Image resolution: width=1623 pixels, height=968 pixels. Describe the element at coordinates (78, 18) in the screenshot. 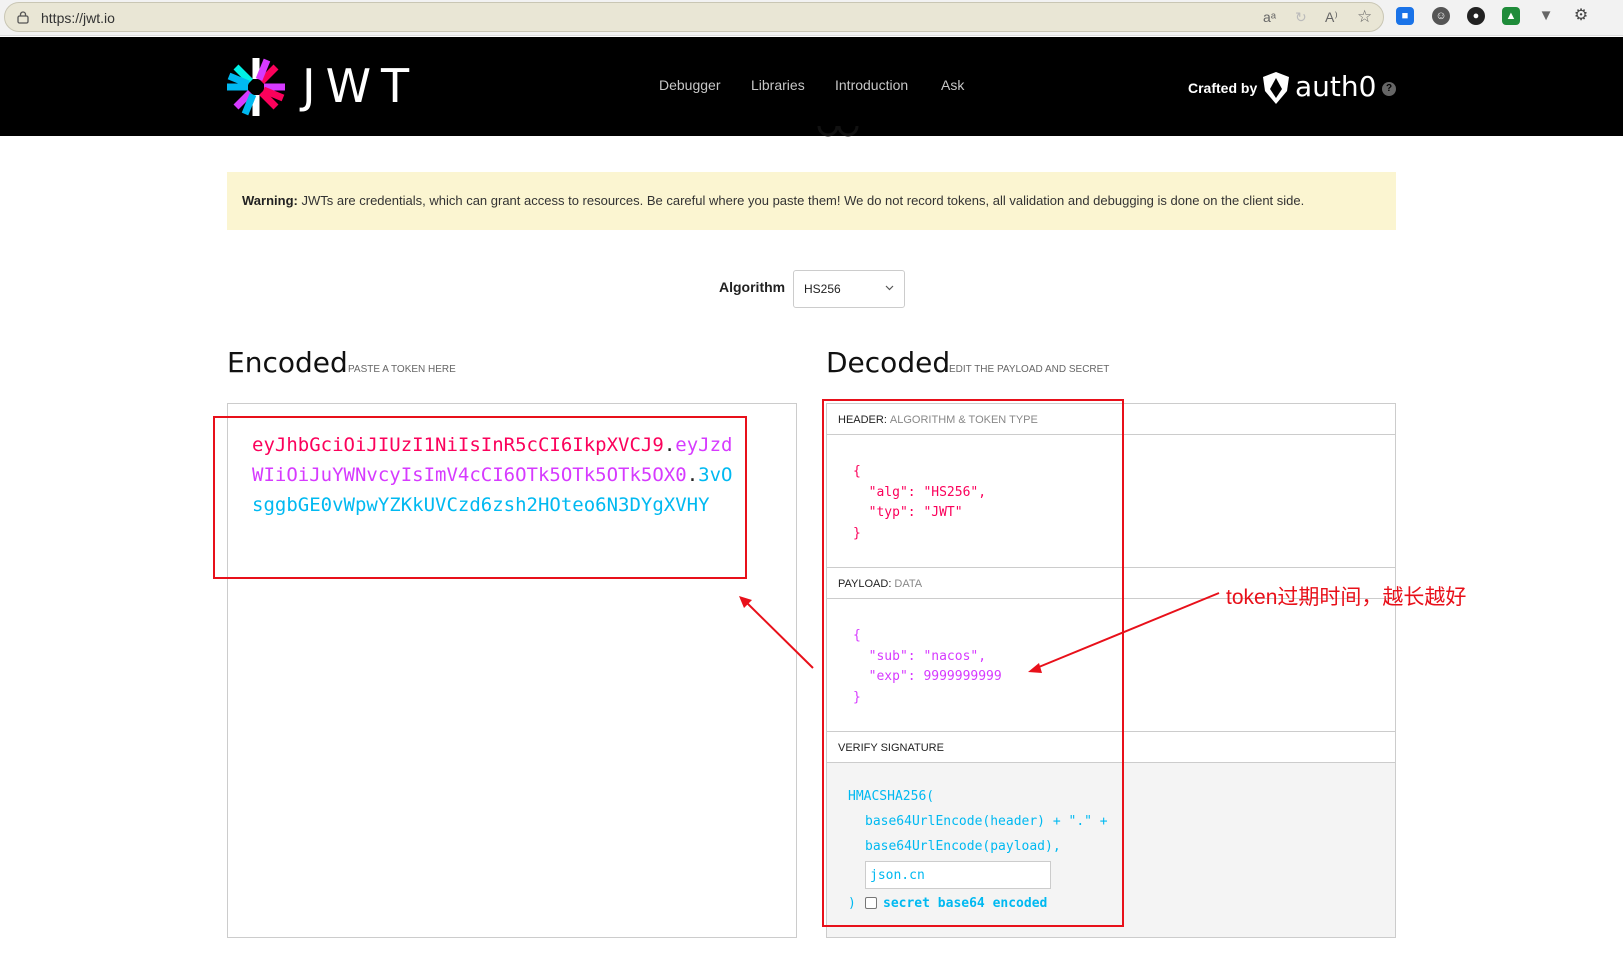

I see `url-text: https://jwt.io` at that location.